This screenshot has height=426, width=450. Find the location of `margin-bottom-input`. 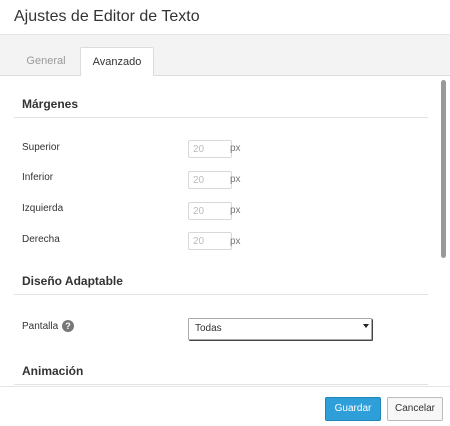

margin-bottom-input is located at coordinates (210, 180).